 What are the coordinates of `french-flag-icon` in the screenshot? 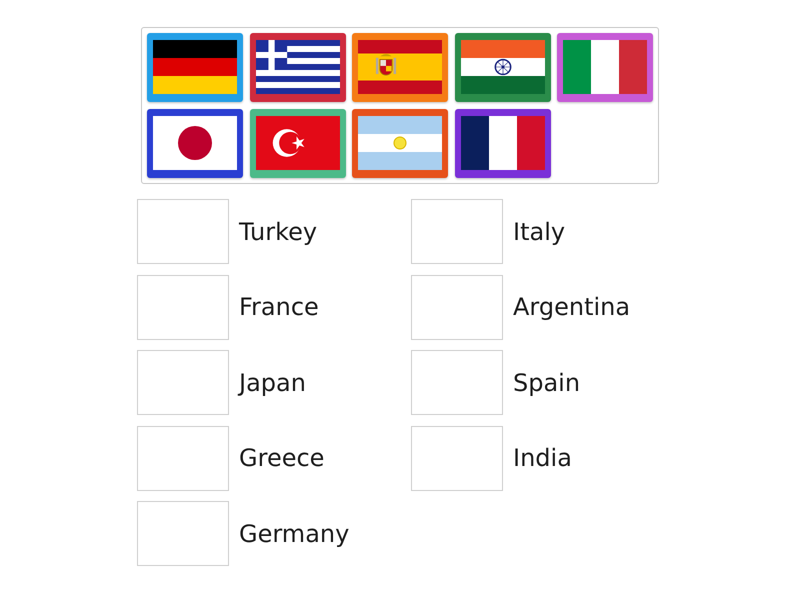 It's located at (502, 143).